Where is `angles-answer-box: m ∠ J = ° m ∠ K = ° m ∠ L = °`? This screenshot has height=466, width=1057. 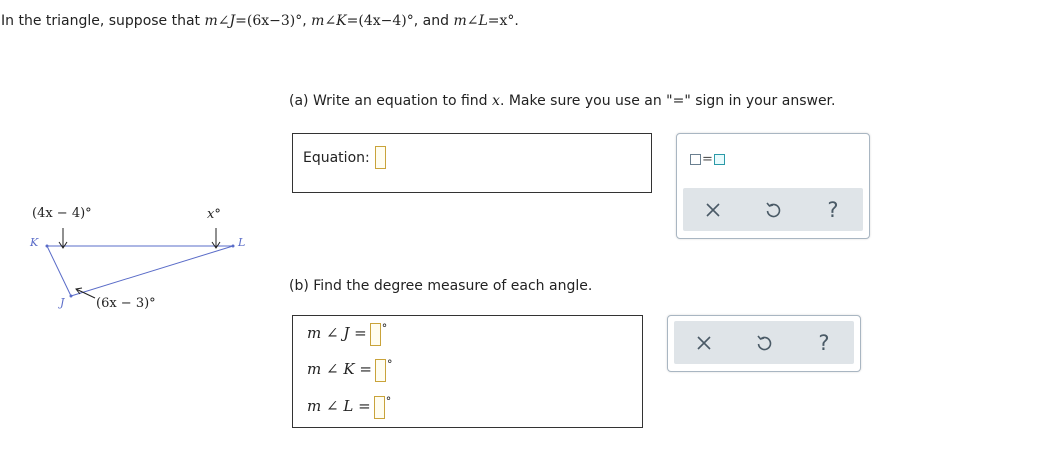 angles-answer-box: m ∠ J = ° m ∠ K = ° m ∠ L = ° is located at coordinates (467, 371).